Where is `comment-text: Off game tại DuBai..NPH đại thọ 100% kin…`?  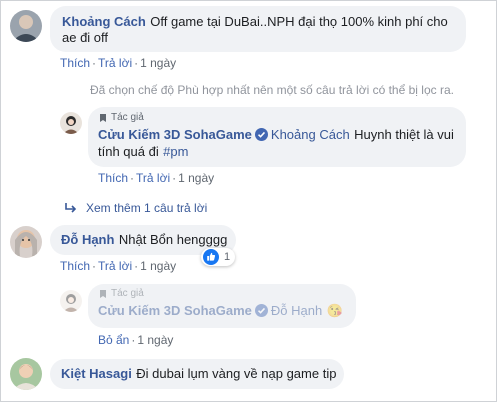 comment-text: Off game tại DuBai..NPH đại thọ 100% kin… is located at coordinates (299, 21).